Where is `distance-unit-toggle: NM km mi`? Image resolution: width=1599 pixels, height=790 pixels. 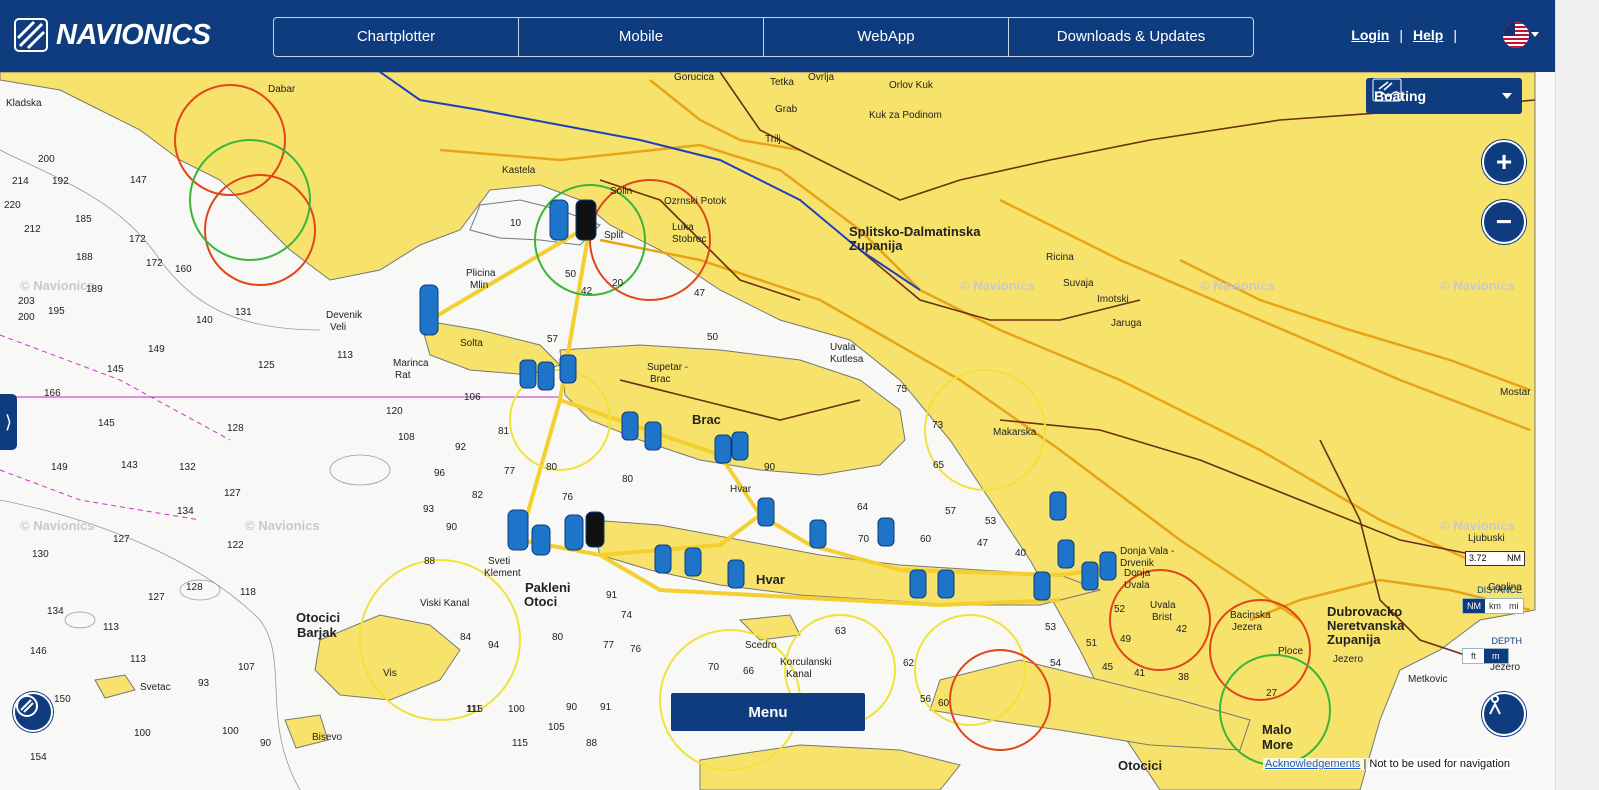
distance-unit-toggle: NM km mi is located at coordinates (1493, 606).